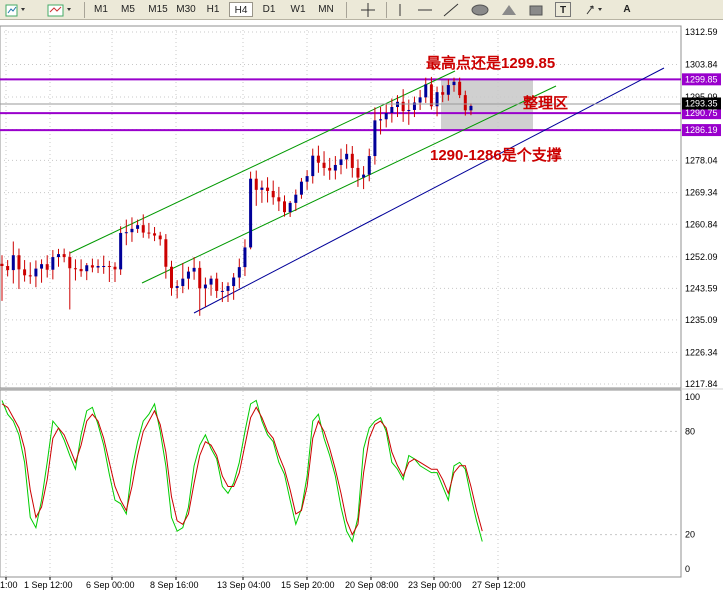 The width and height of the screenshot is (723, 593). What do you see at coordinates (701, 320) in the screenshot?
I see `price-tick-label: 1235.09` at bounding box center [701, 320].